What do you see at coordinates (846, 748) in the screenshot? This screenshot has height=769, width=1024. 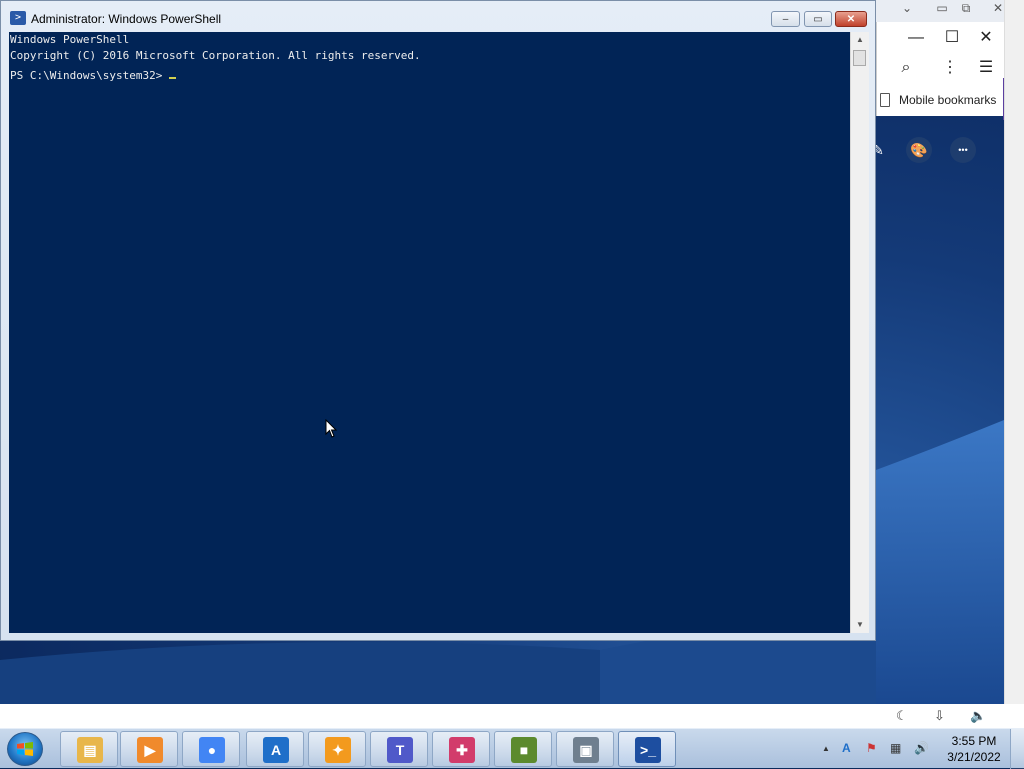 I see `language-icon: A` at bounding box center [846, 748].